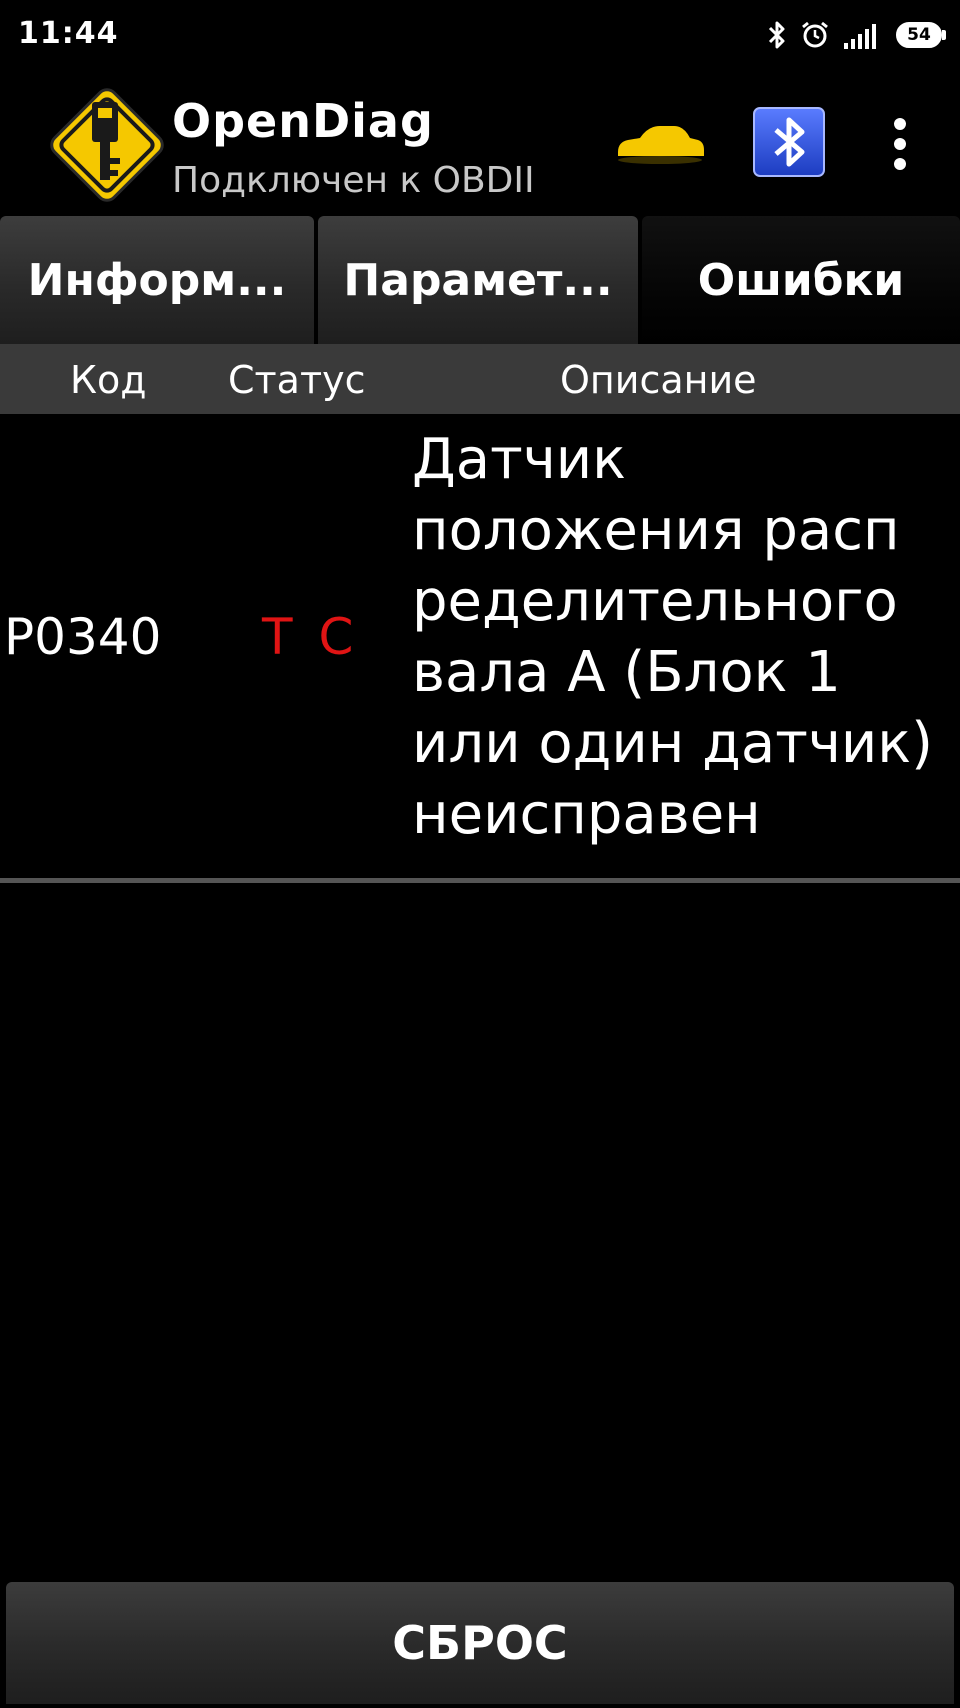 The image size is (960, 1708). Describe the element at coordinates (777, 35) in the screenshot. I see `bluetooth-status-icon` at that location.